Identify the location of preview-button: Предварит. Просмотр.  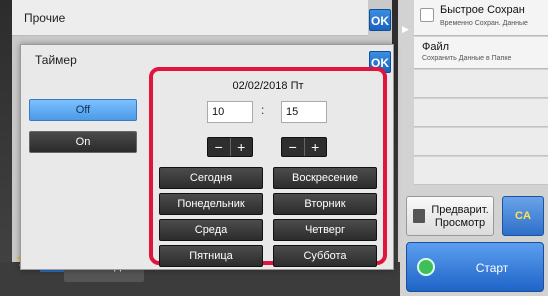
(450, 216).